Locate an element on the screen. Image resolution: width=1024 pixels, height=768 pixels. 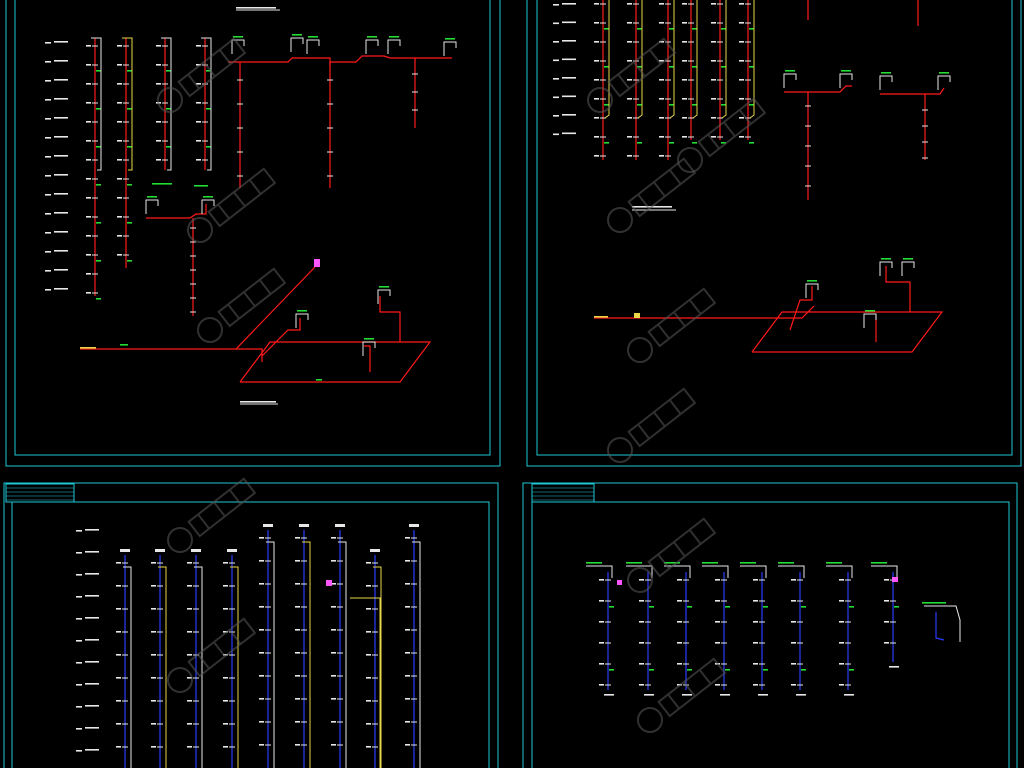
branch-tag is located at coordinates (786, 563).